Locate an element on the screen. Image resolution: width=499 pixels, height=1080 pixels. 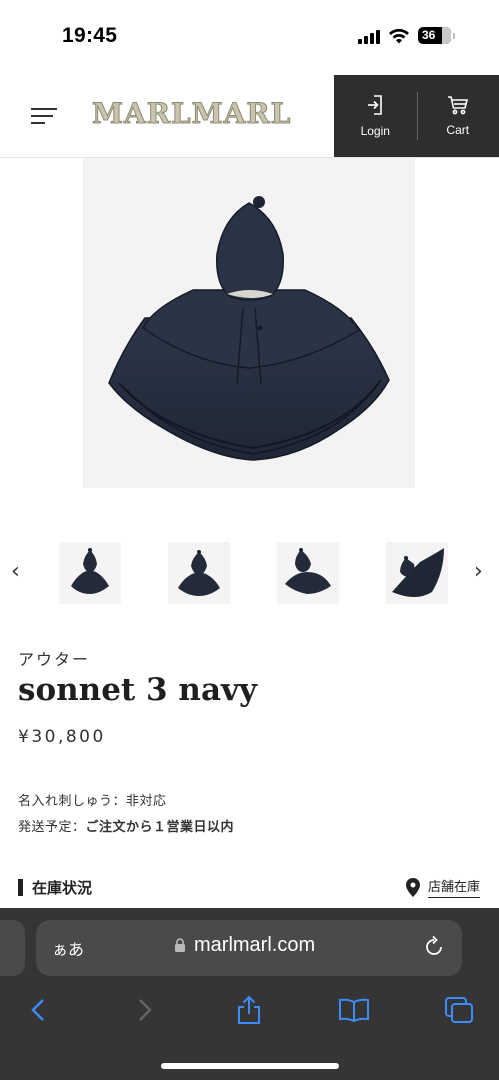
bookmarks-button is located at coordinates (354, 1010).